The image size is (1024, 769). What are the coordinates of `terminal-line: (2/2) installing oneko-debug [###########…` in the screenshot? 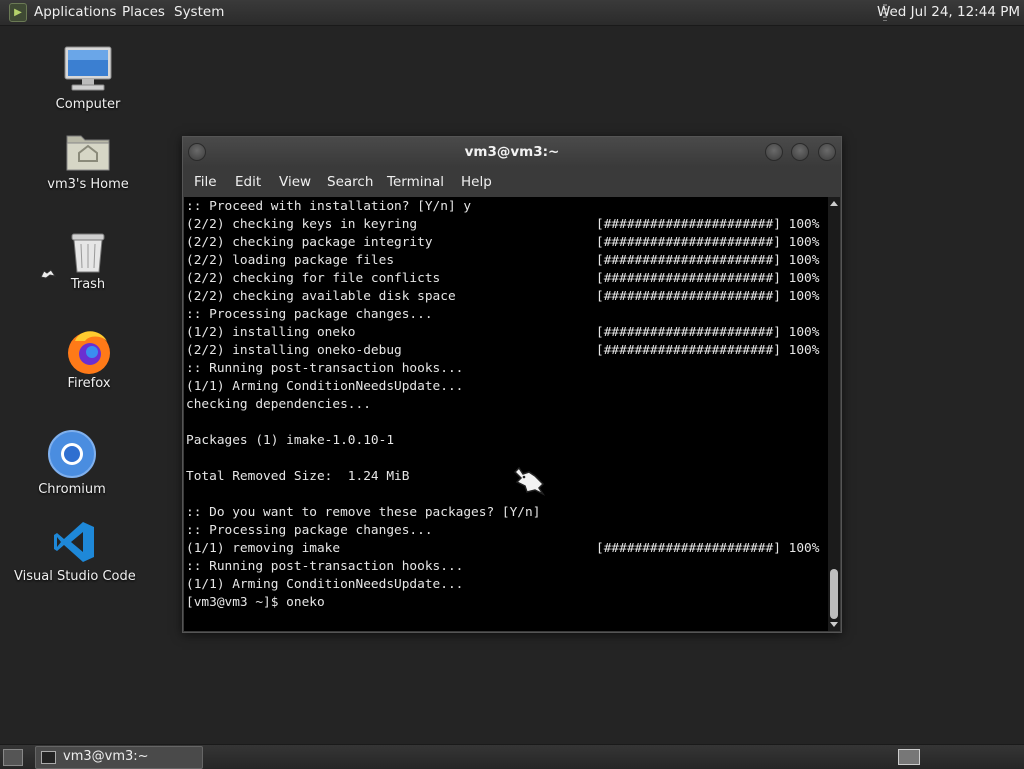 It's located at (506, 351).